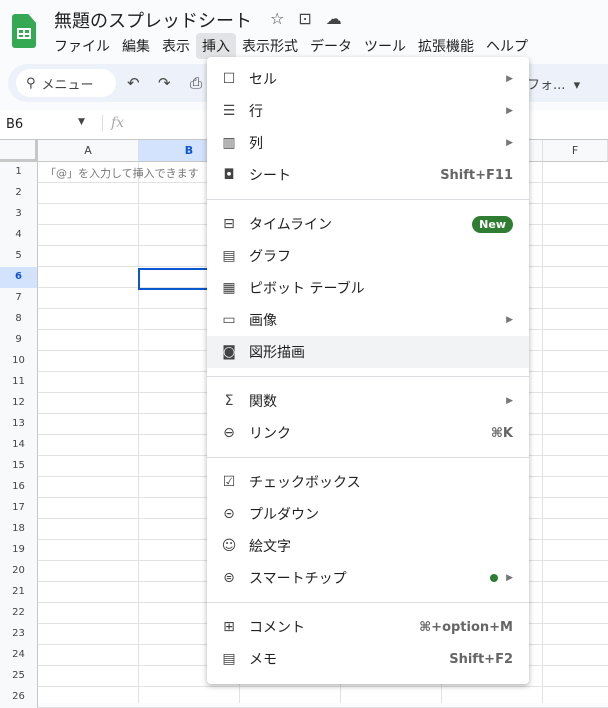 The height and width of the screenshot is (708, 608). Describe the element at coordinates (19, 613) in the screenshot. I see `row-header: 22` at that location.